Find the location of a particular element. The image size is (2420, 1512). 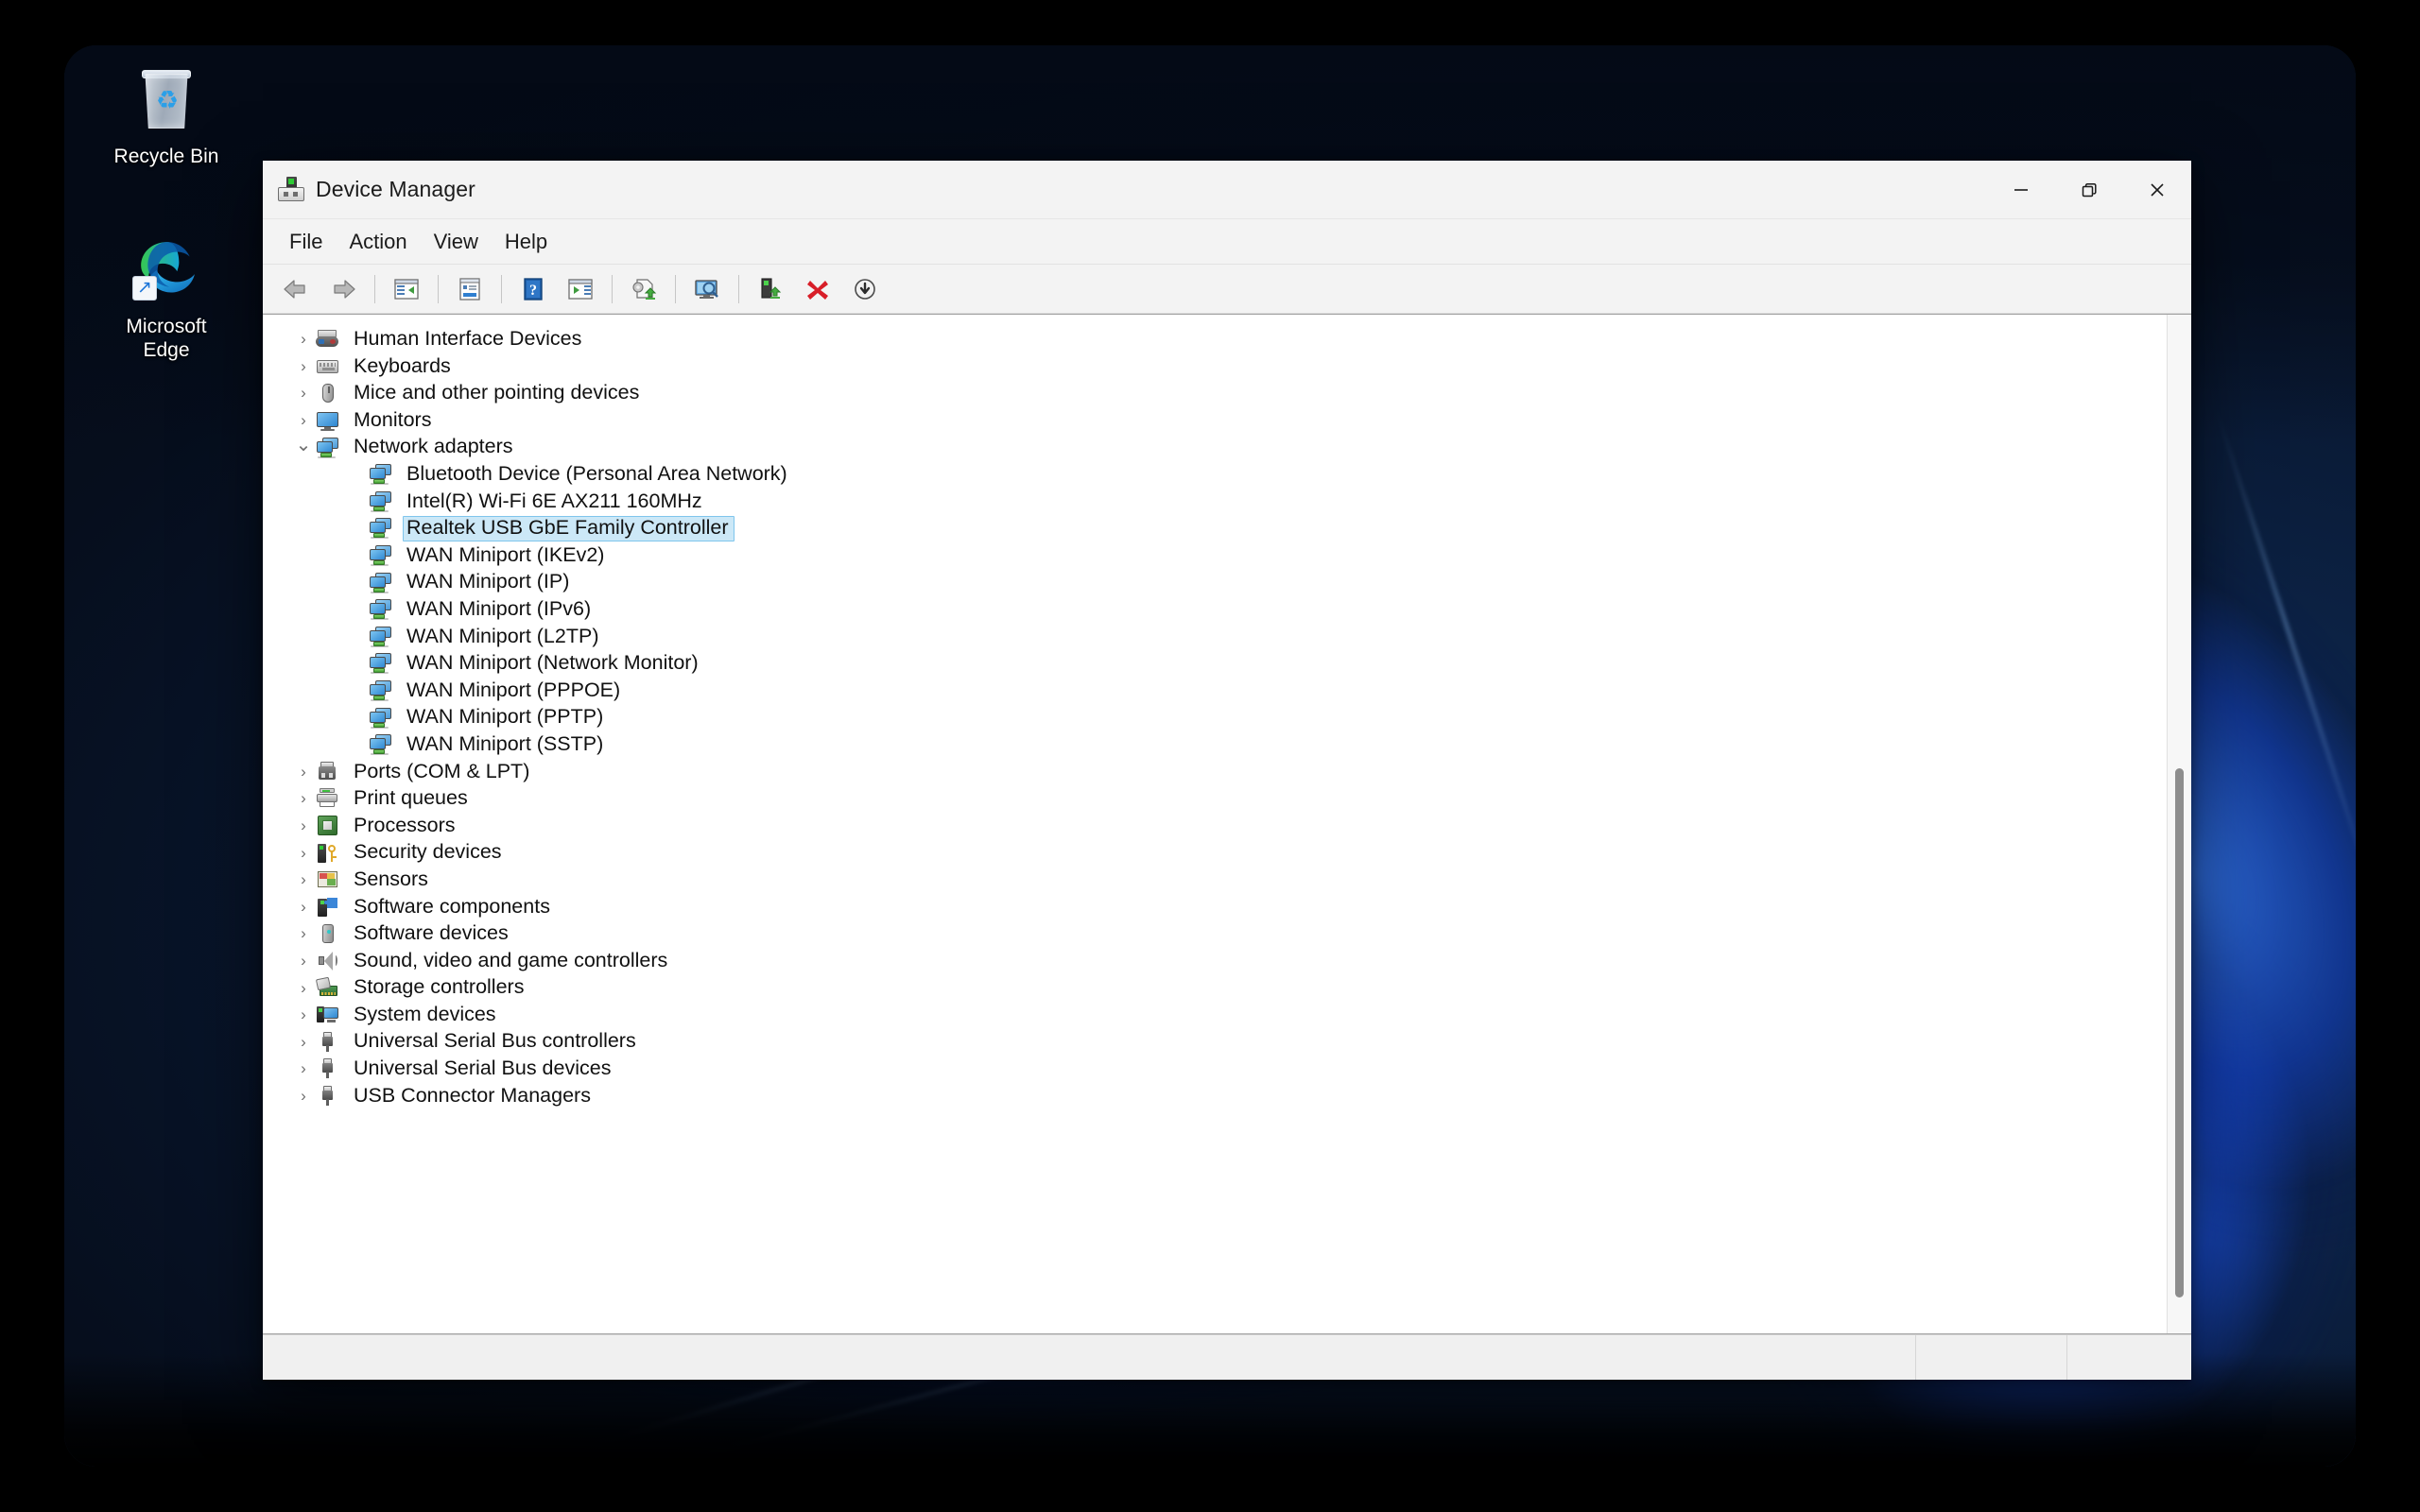

show-hide-action-pane-button is located at coordinates (580, 289).